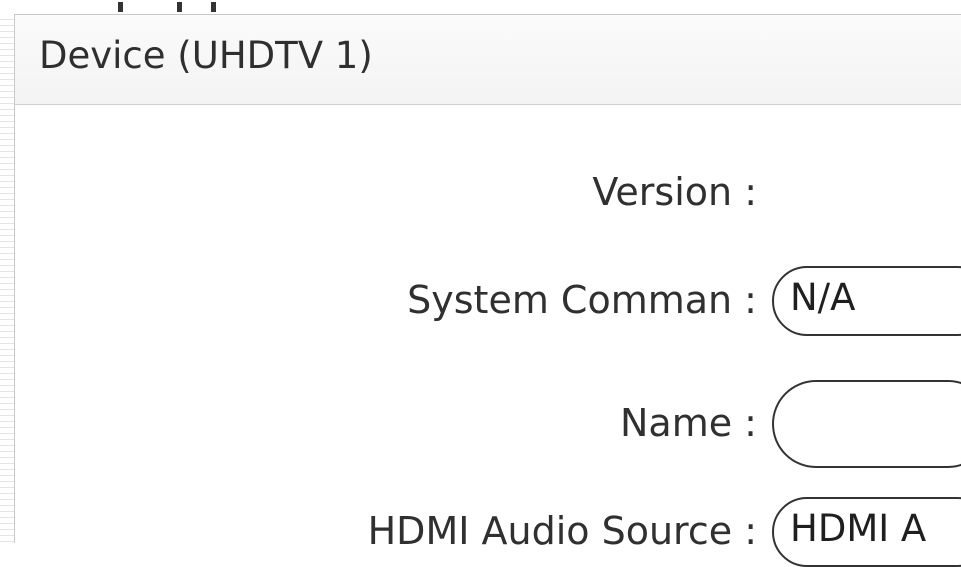 This screenshot has width=961, height=567. I want to click on panel-title: Device (UHDTV 1), so click(206, 55).